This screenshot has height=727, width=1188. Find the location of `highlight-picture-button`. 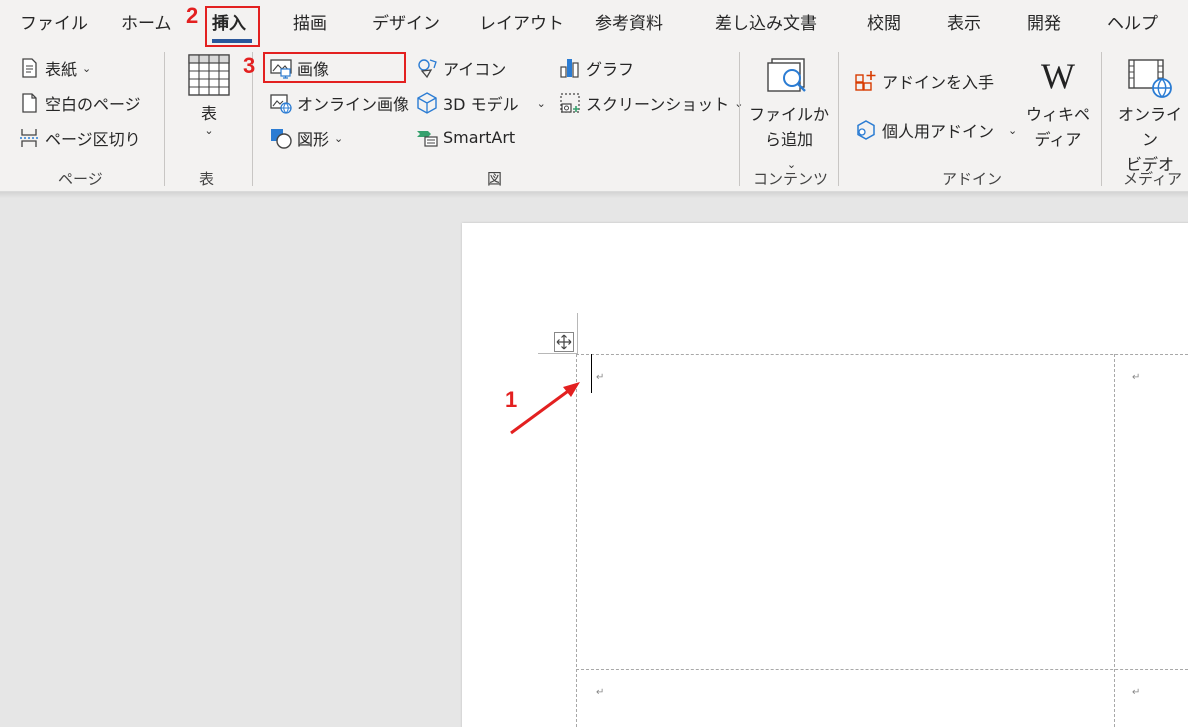

highlight-picture-button is located at coordinates (334, 67).